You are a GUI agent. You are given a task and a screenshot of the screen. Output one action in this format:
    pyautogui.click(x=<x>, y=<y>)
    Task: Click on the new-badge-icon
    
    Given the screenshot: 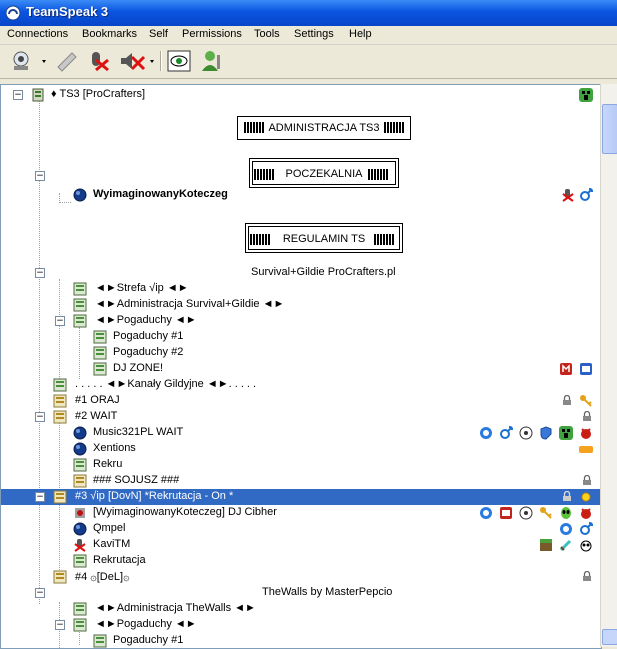 What is the action you would take?
    pyautogui.click(x=586, y=449)
    